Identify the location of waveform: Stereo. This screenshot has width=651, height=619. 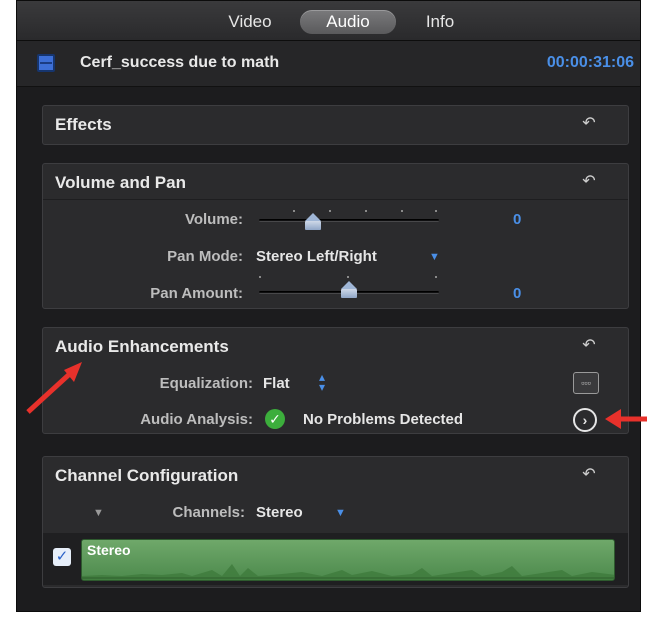
(348, 560).